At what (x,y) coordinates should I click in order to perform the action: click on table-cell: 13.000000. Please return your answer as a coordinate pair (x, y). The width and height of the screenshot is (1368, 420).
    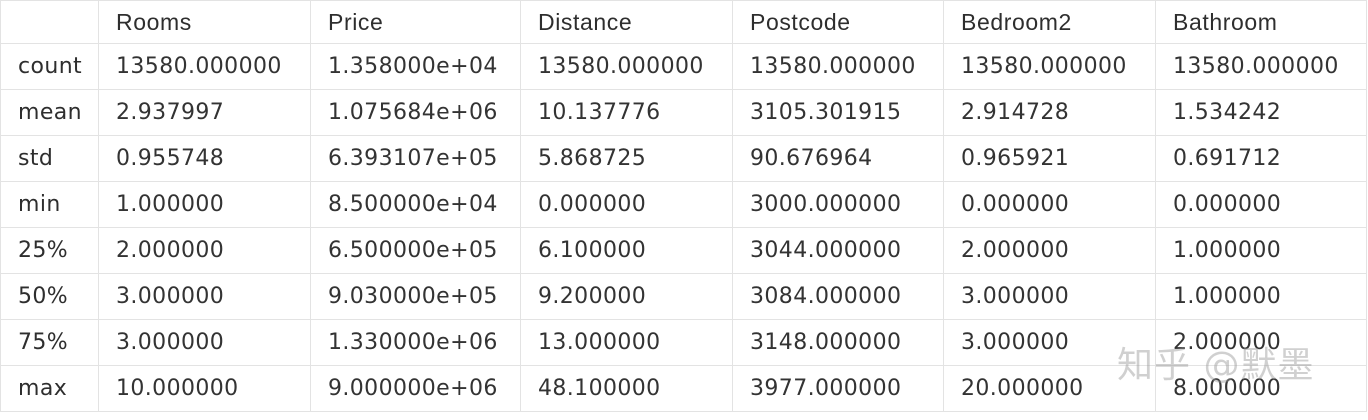
    Looking at the image, I should click on (626, 342).